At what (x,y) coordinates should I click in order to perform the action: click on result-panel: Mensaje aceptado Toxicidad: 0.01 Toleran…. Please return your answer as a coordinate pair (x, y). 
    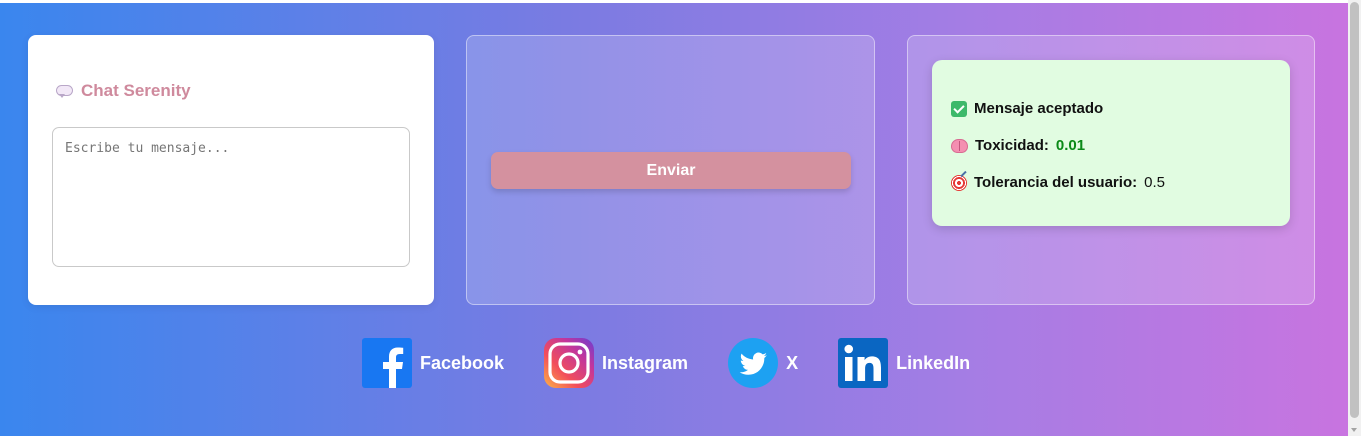
    Looking at the image, I should click on (1111, 143).